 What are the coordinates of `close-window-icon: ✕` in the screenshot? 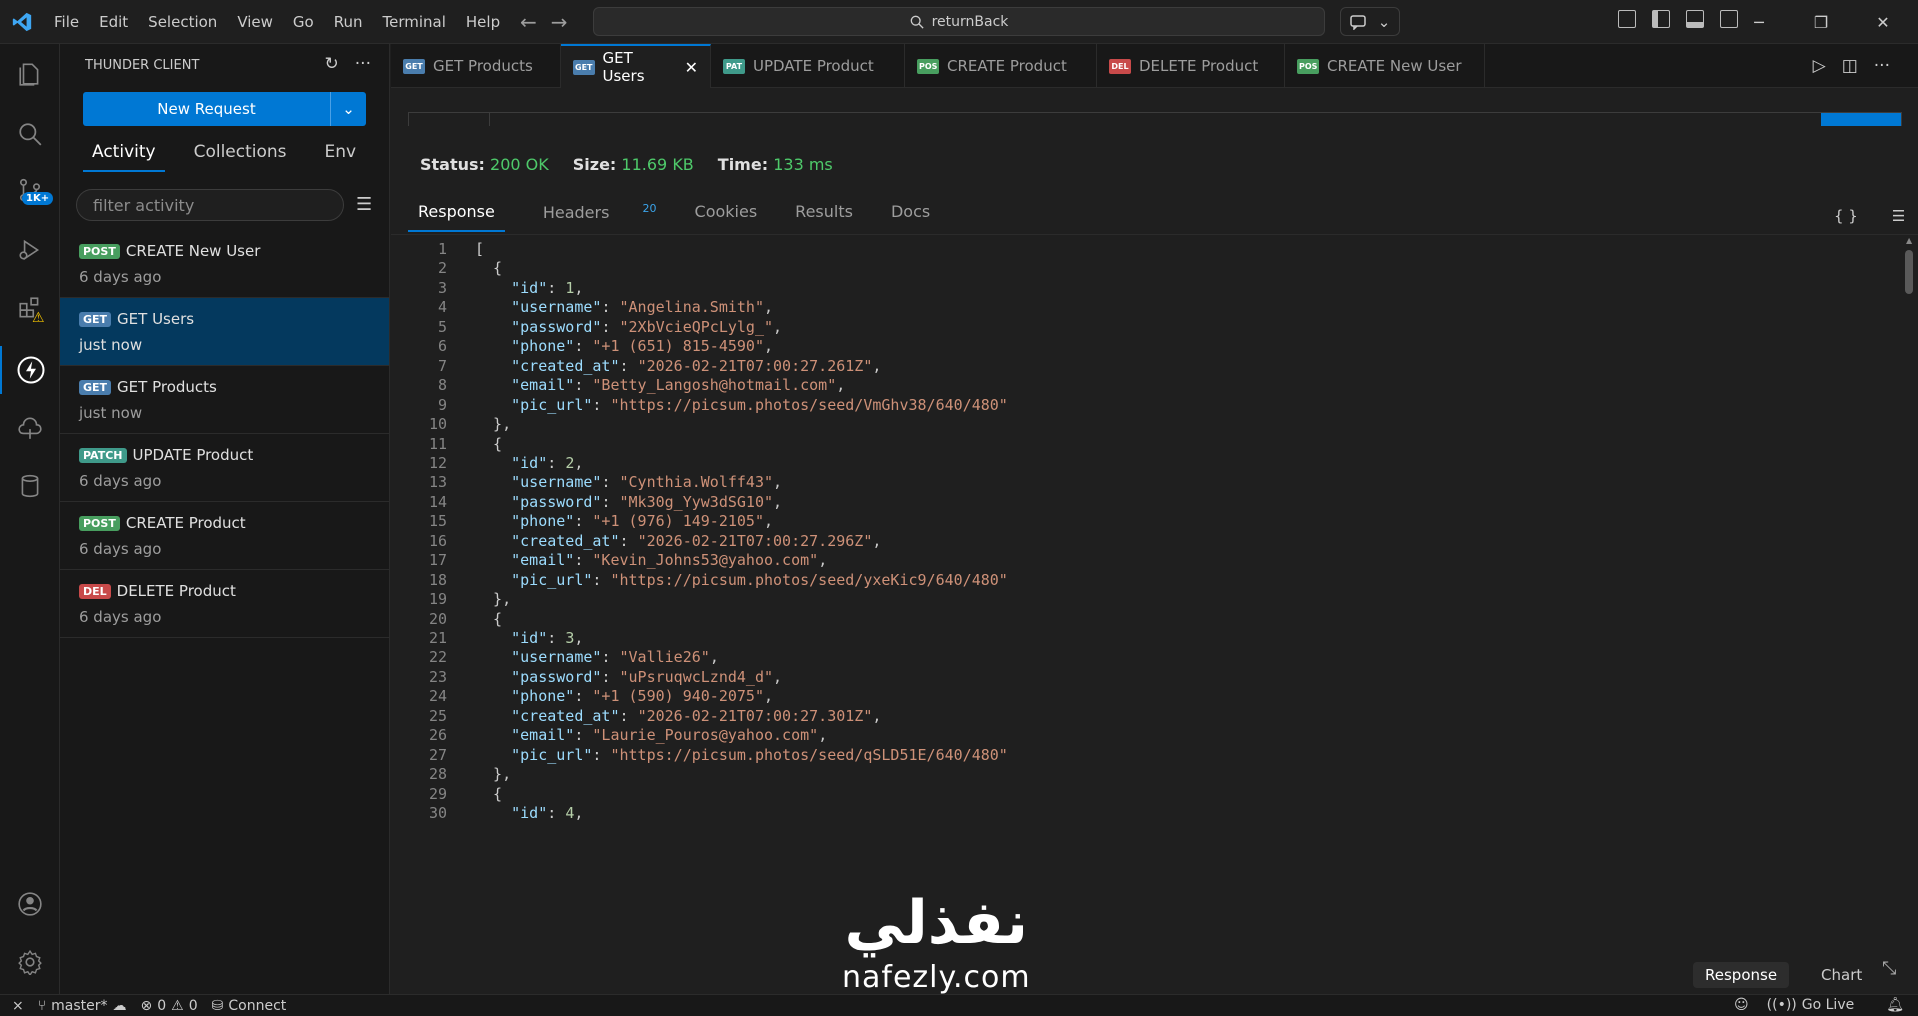 It's located at (1883, 22).